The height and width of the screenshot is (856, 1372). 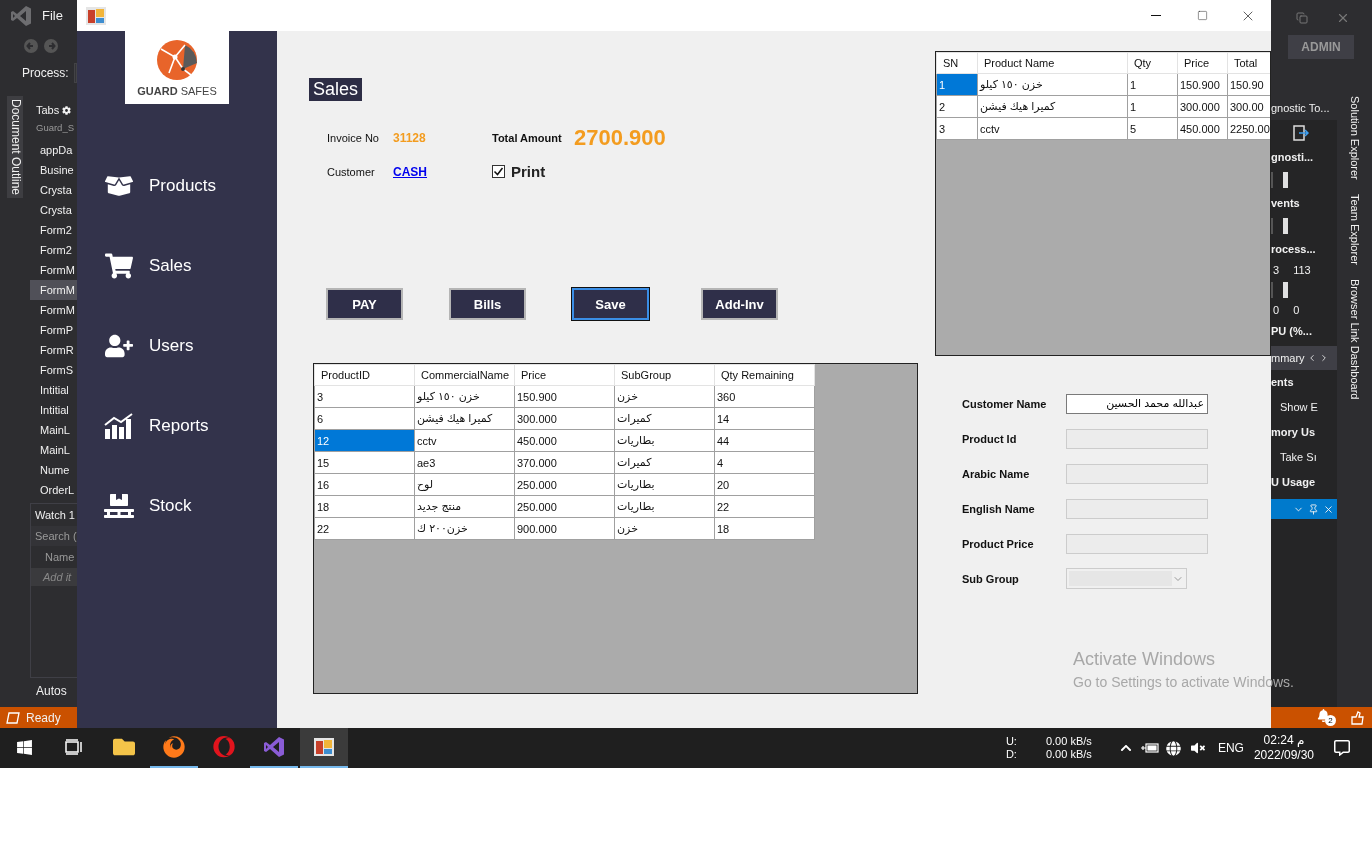 I want to click on tree-item: FormS, so click(x=53, y=370).